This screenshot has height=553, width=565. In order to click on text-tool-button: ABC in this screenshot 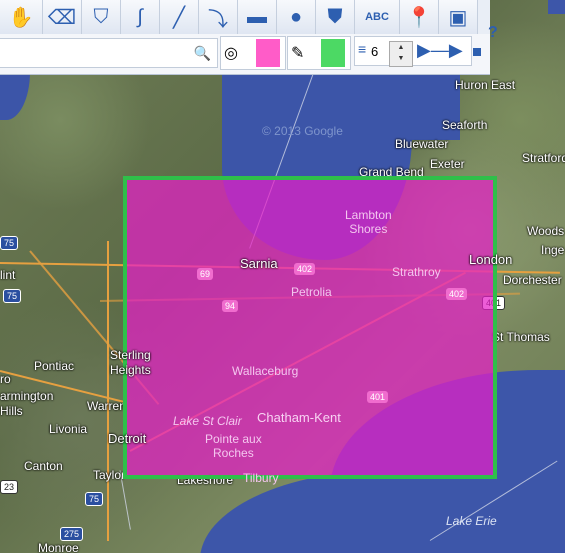, I will do `click(377, 17)`.